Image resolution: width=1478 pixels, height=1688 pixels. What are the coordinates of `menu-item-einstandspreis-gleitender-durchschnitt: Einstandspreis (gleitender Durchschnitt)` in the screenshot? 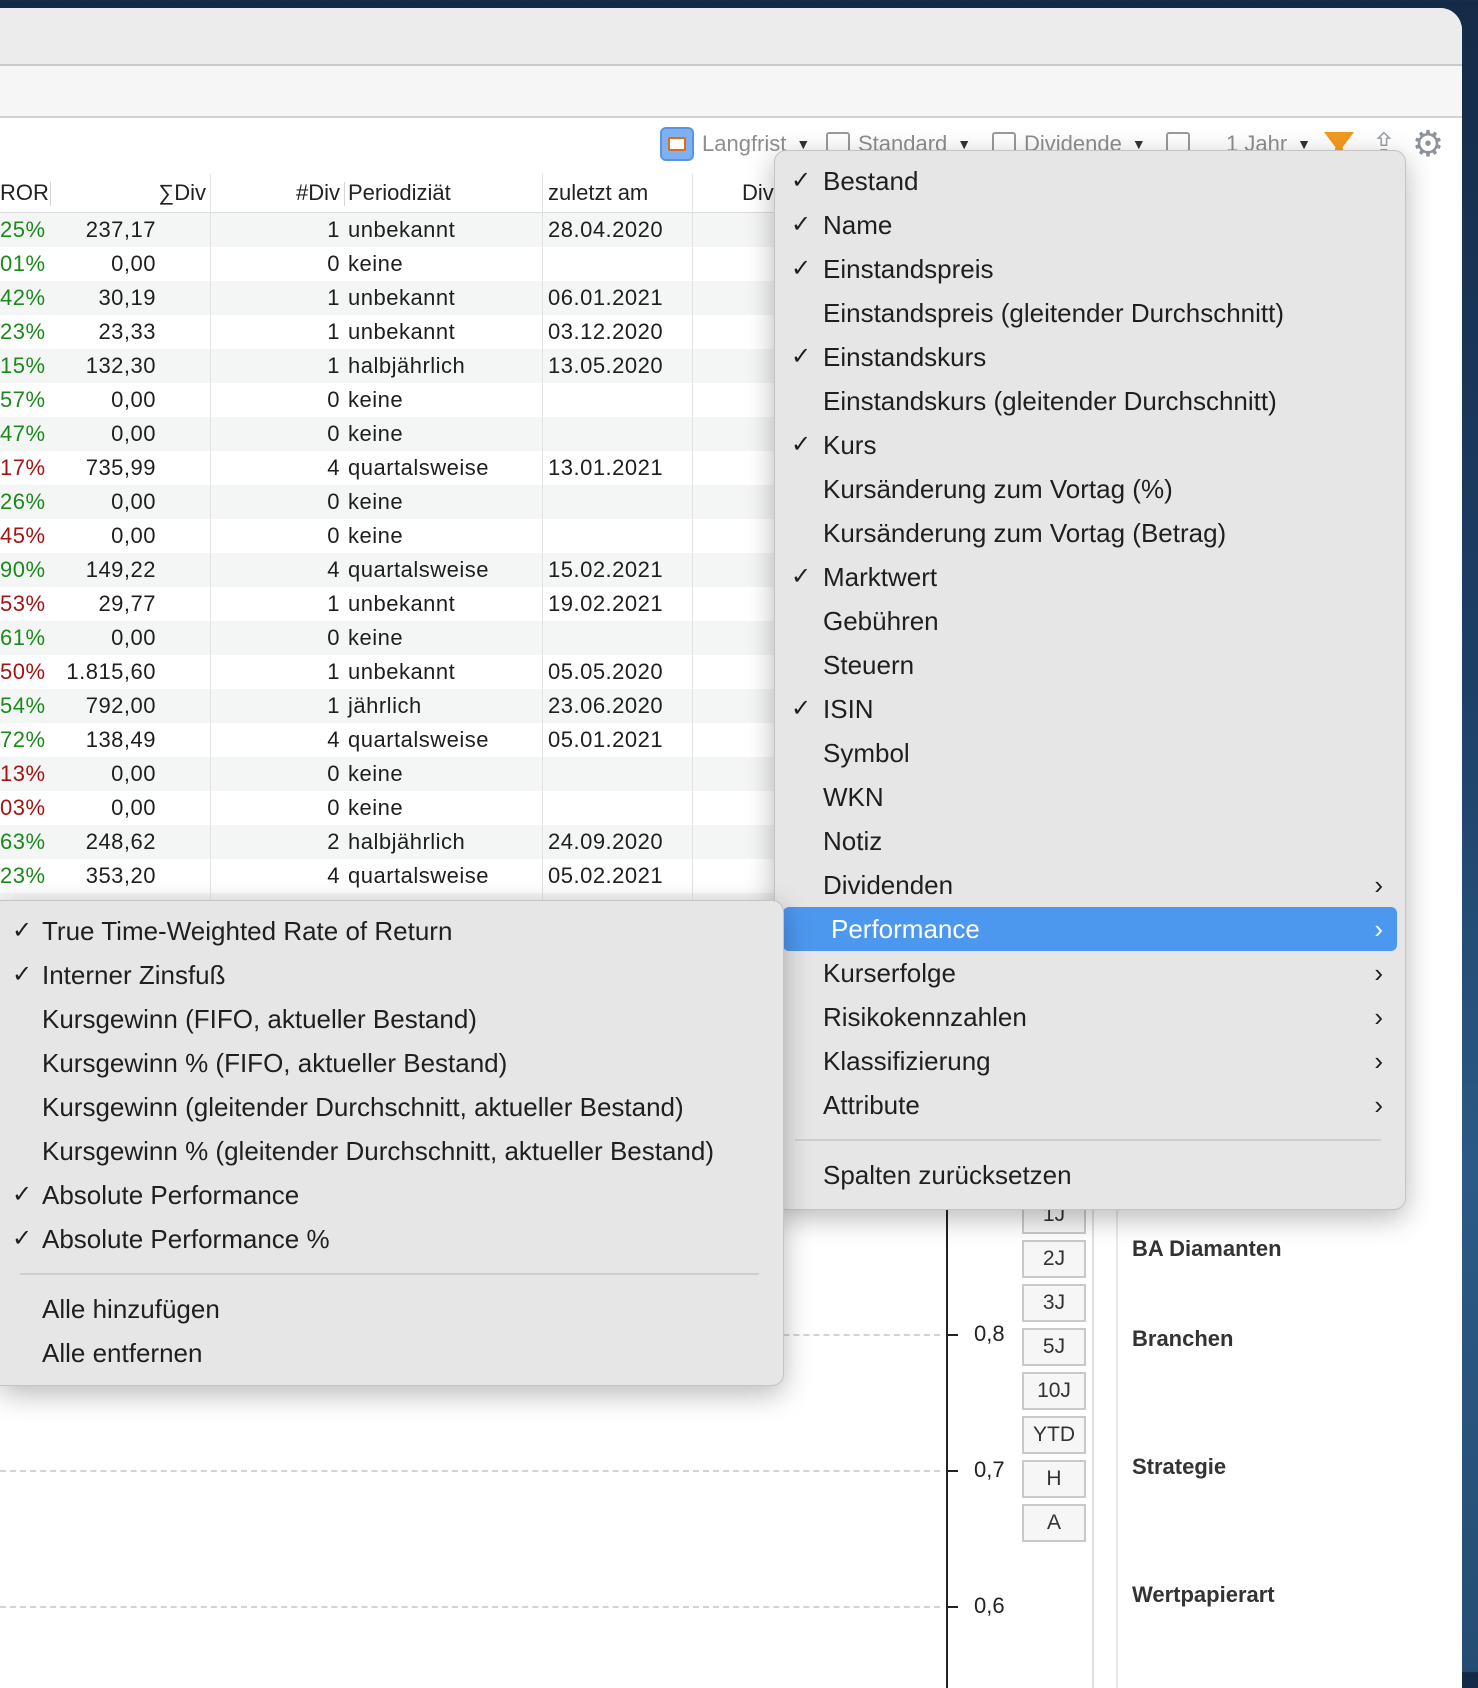 It's located at (1090, 313).